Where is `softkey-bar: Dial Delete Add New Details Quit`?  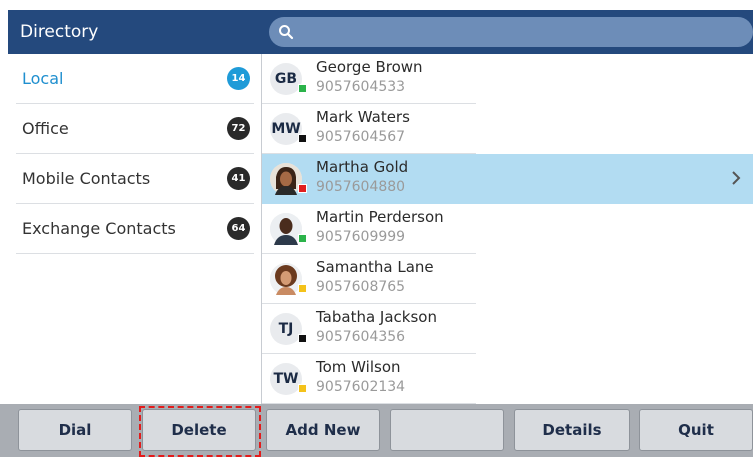
softkey-bar: Dial Delete Add New Details Quit is located at coordinates (376, 430).